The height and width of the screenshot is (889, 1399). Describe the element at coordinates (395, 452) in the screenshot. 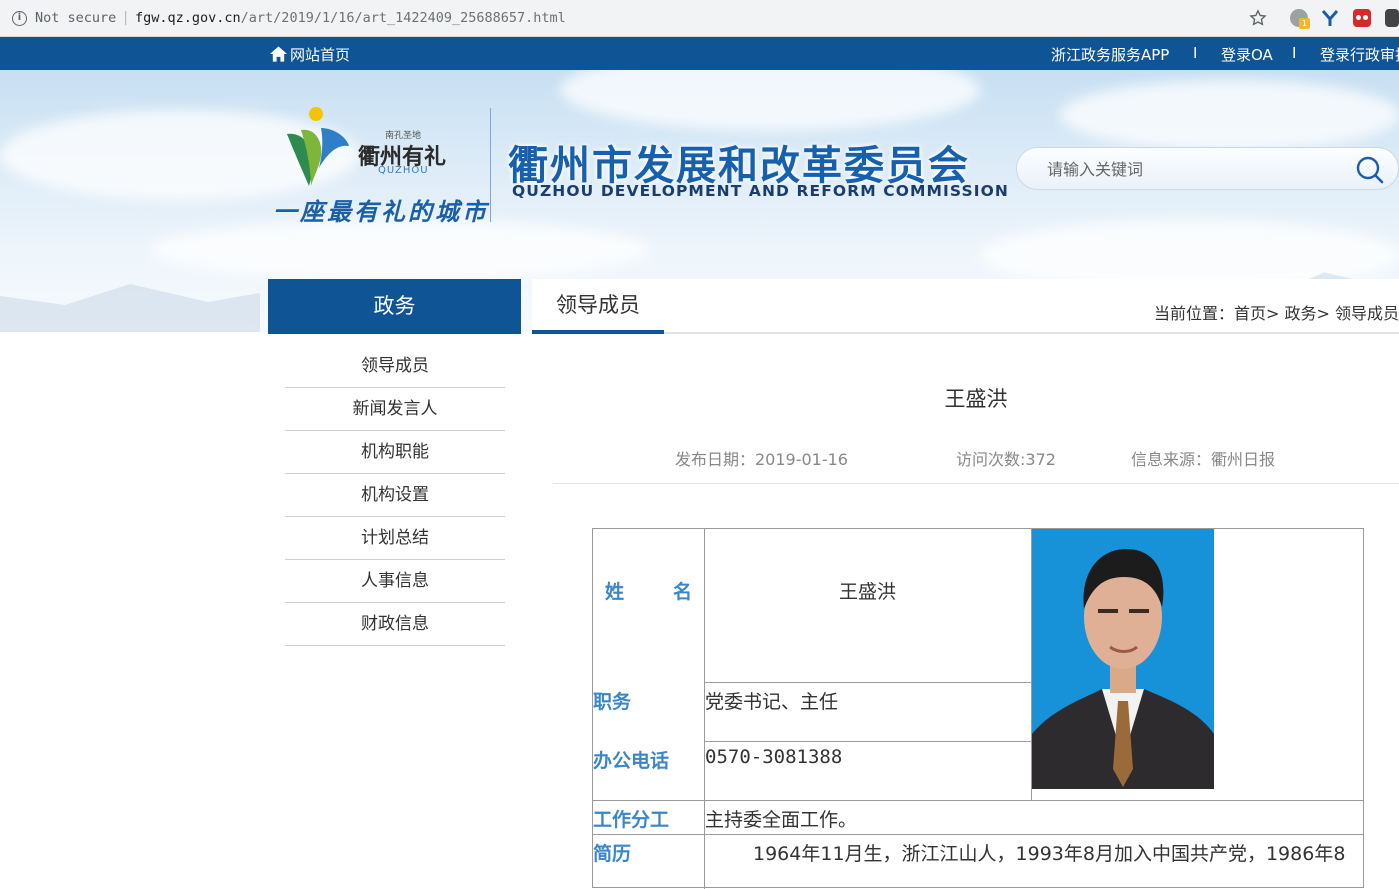

I see `sidebar-item-functions: 机构职能` at that location.